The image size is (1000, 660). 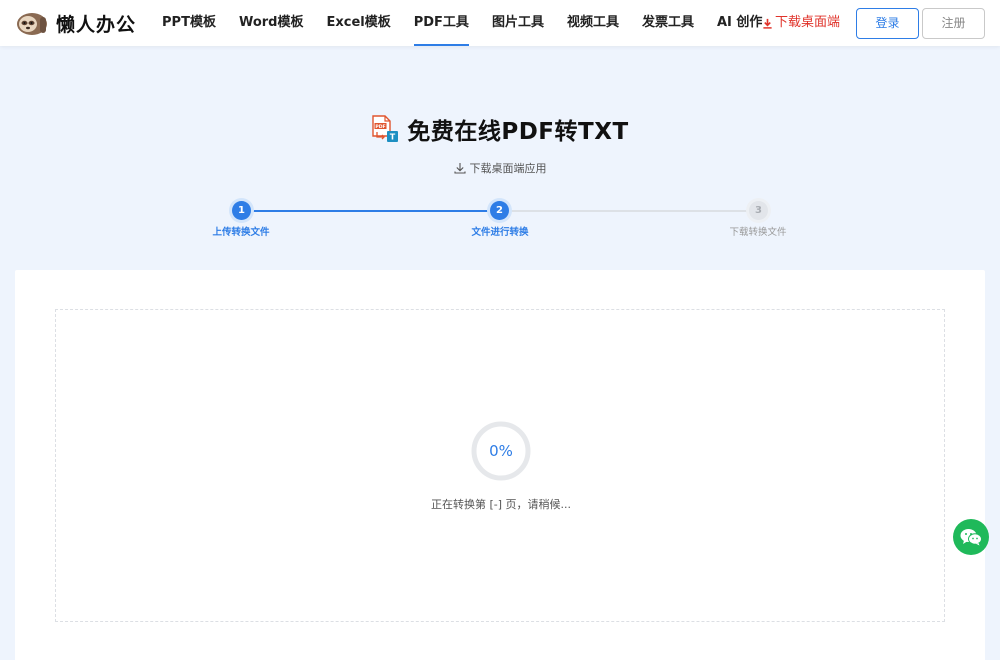 I want to click on step-1-label: 上传转换文件, so click(x=241, y=232).